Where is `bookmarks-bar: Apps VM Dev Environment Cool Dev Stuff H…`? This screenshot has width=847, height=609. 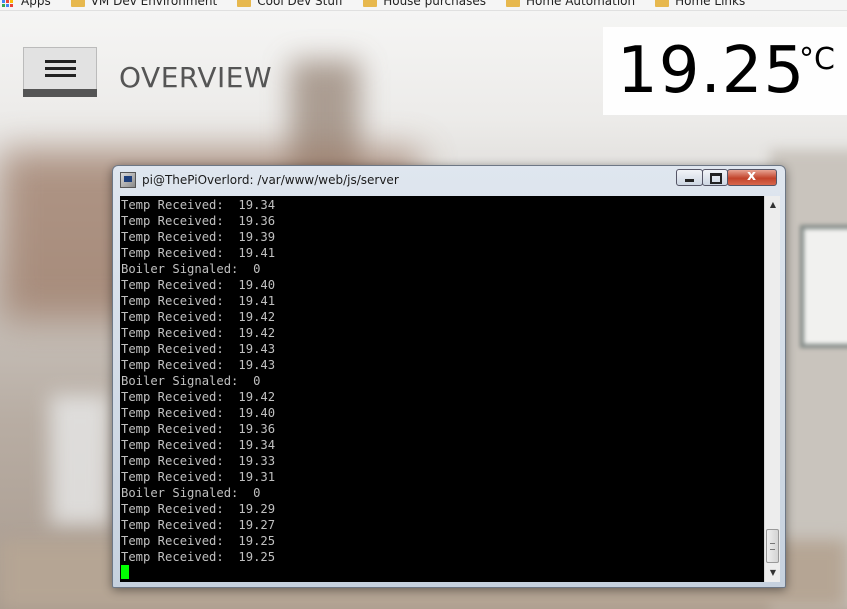 bookmarks-bar: Apps VM Dev Environment Cool Dev Stuff H… is located at coordinates (423, 5).